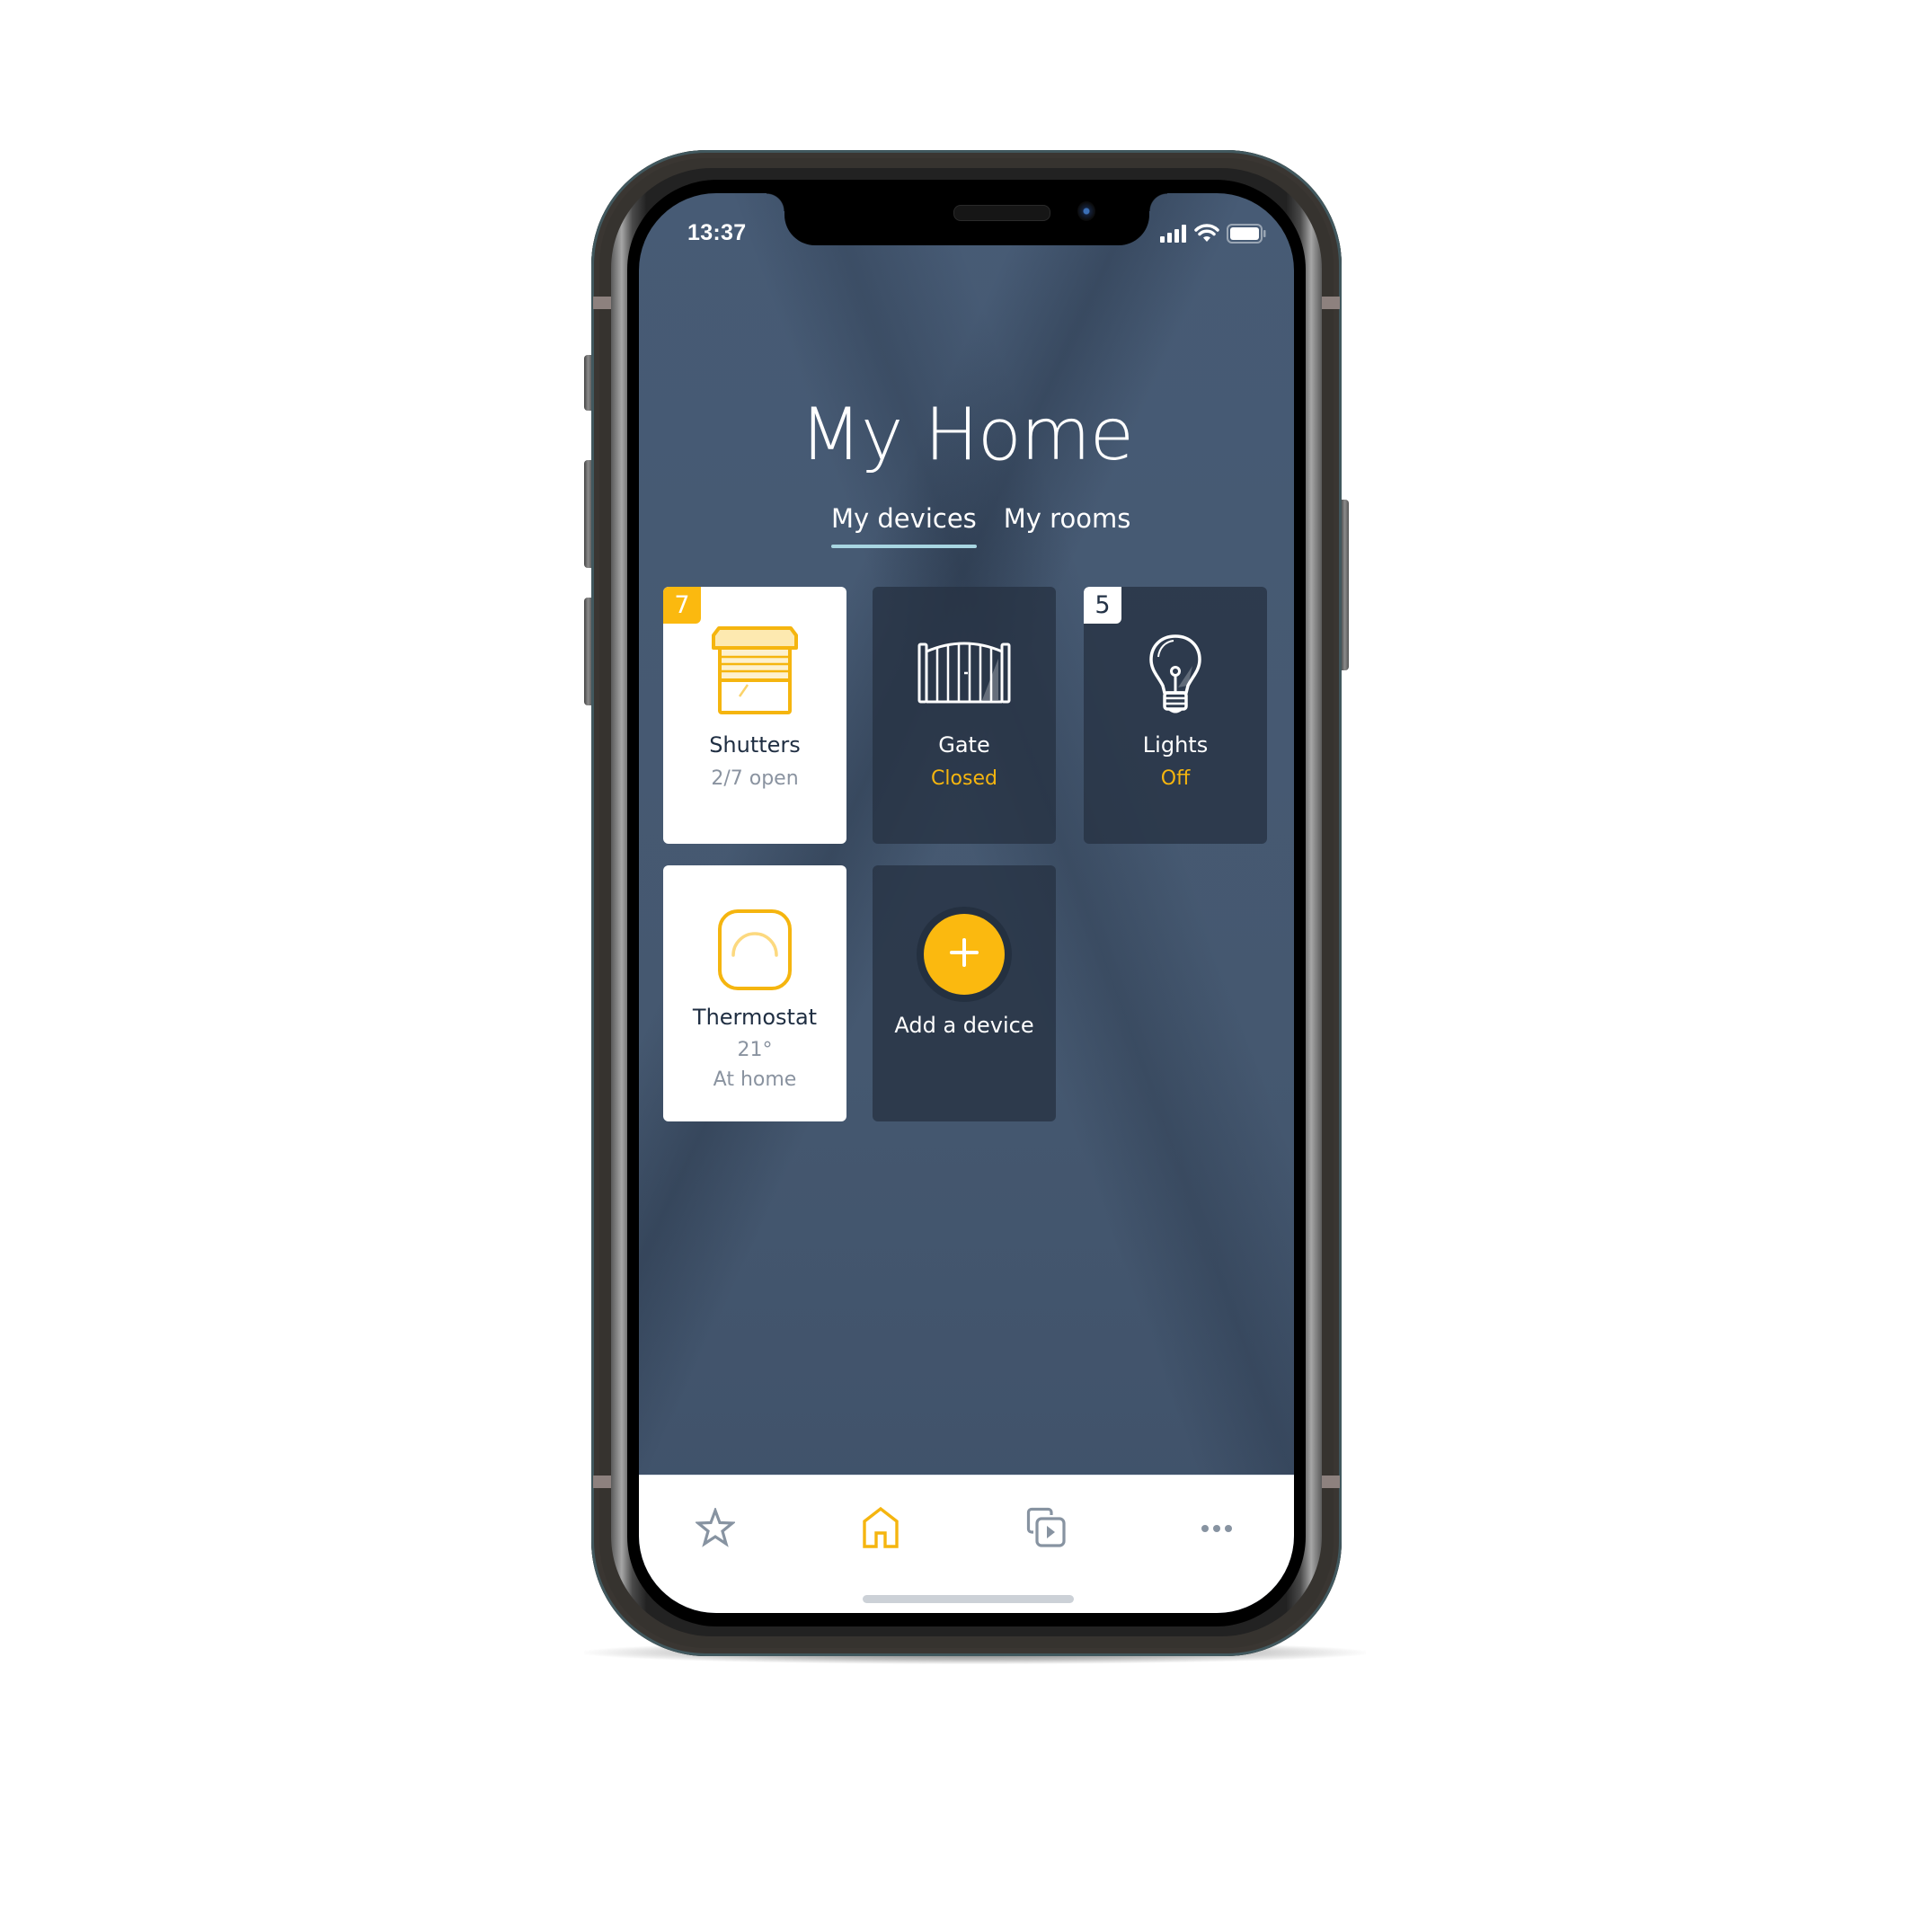 The width and height of the screenshot is (1932, 1932). What do you see at coordinates (1001, 213) in the screenshot?
I see `earpiece-speaker` at bounding box center [1001, 213].